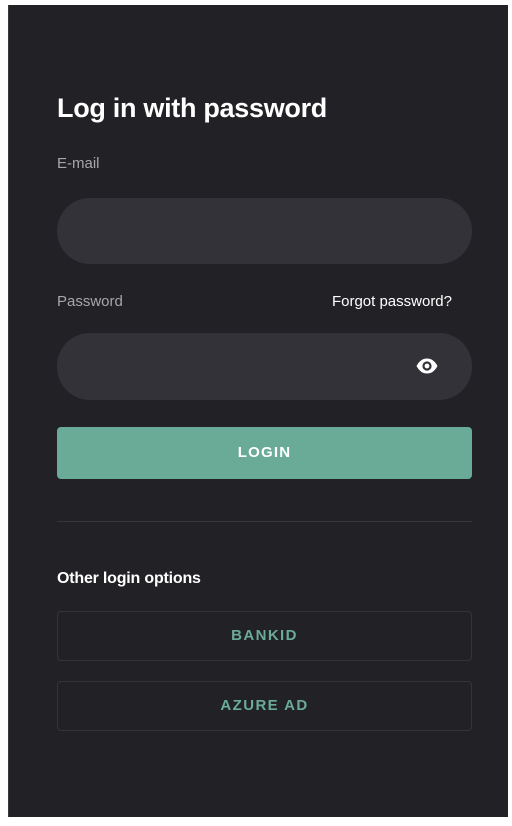 This screenshot has width=512, height=826. Describe the element at coordinates (264, 366) in the screenshot. I see `password-field` at that location.